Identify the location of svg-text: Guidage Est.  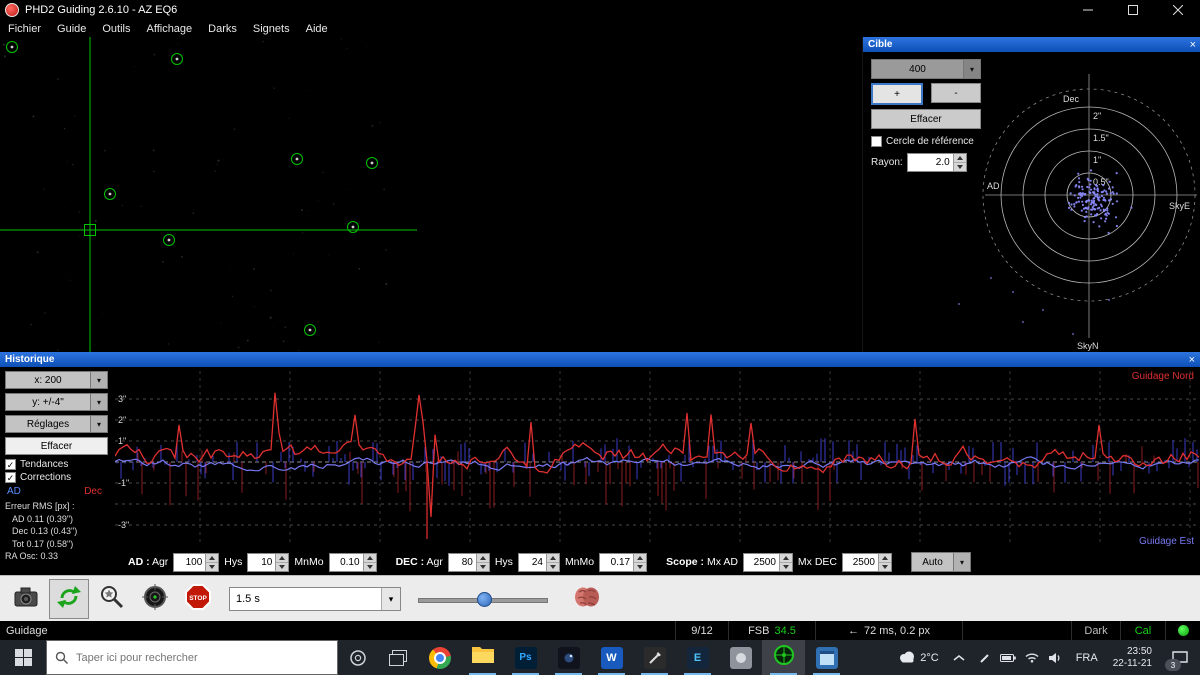
(1166, 541).